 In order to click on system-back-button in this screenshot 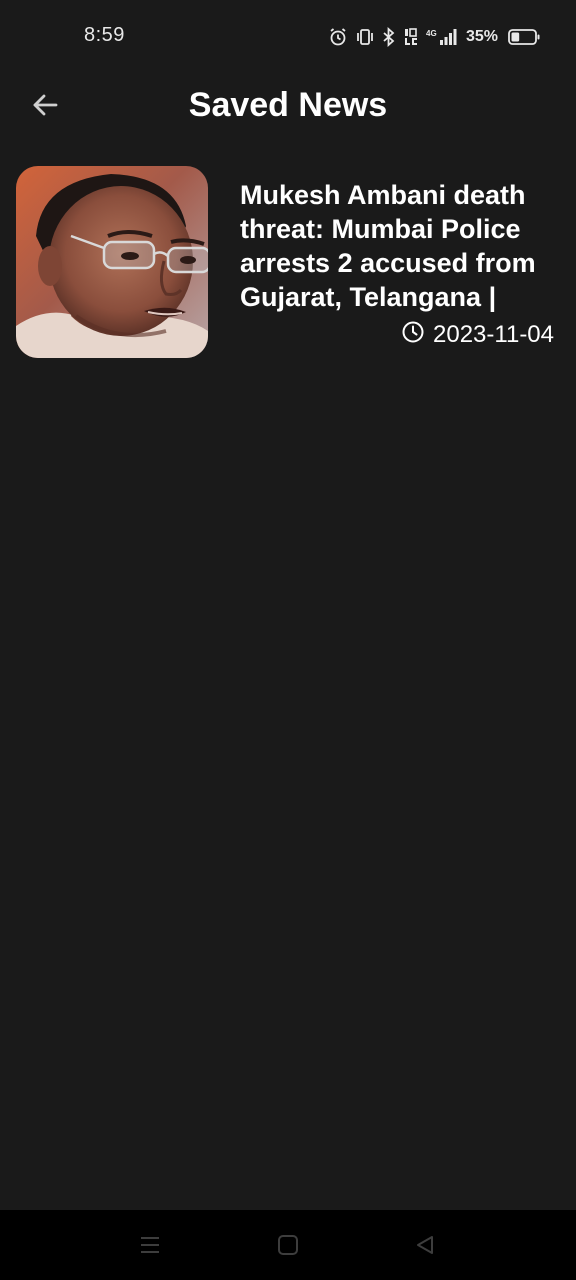, I will do `click(425, 1247)`.